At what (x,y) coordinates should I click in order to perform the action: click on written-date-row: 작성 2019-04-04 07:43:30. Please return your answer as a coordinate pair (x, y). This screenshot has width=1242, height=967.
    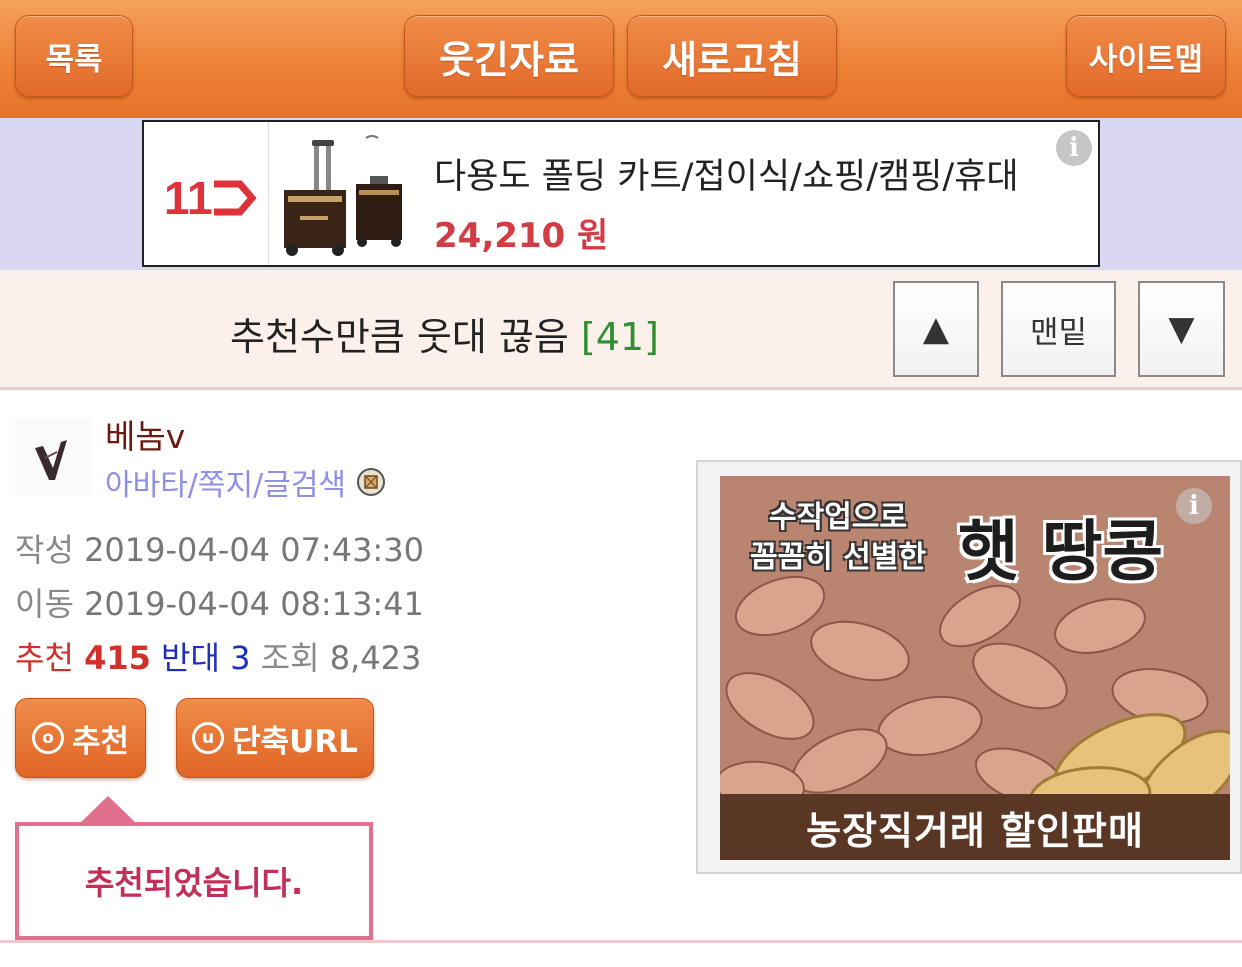
    Looking at the image, I should click on (219, 548).